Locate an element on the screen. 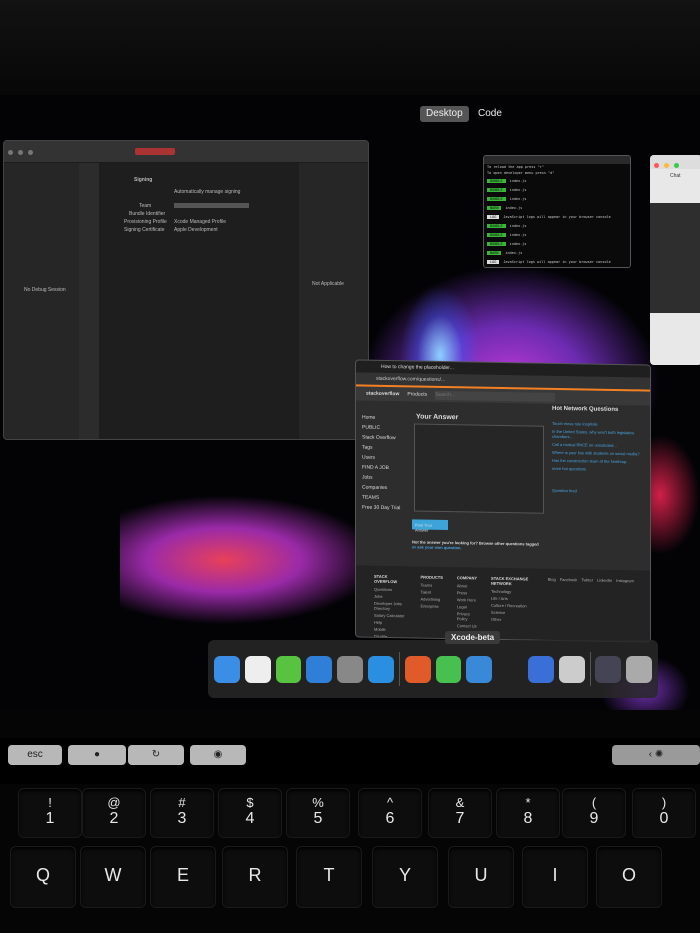 Image resolution: width=700 pixels, height=933 pixels. xcode-icon is located at coordinates (479, 669).